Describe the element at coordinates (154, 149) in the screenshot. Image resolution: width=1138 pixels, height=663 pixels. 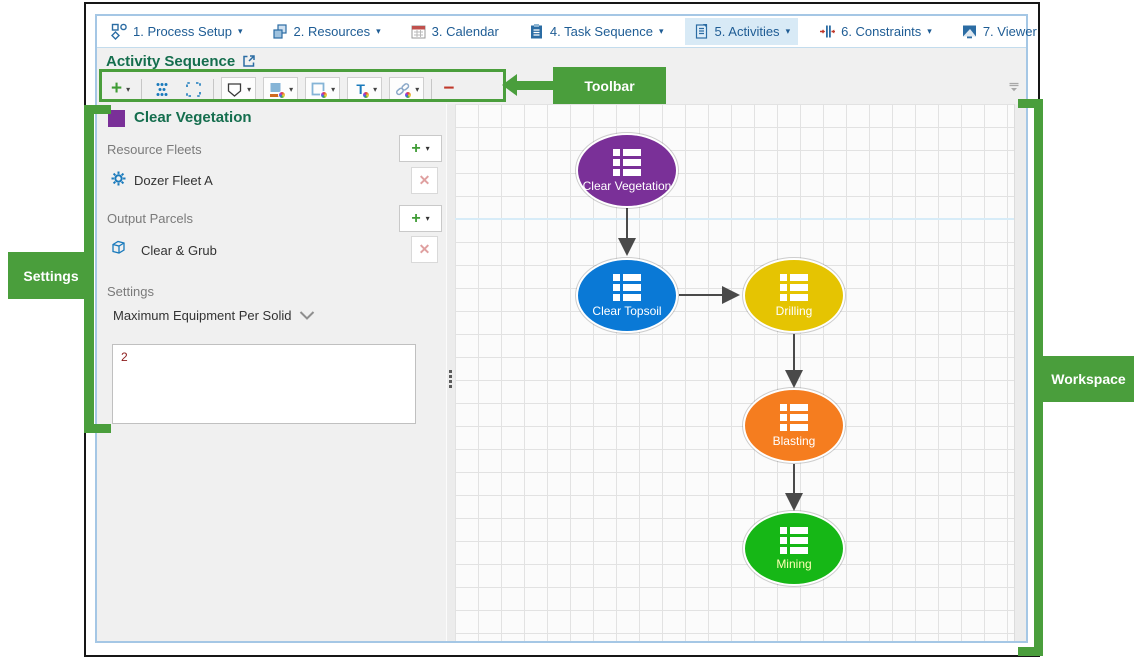
I see `resource-fleets-label: Resource Fleets` at that location.